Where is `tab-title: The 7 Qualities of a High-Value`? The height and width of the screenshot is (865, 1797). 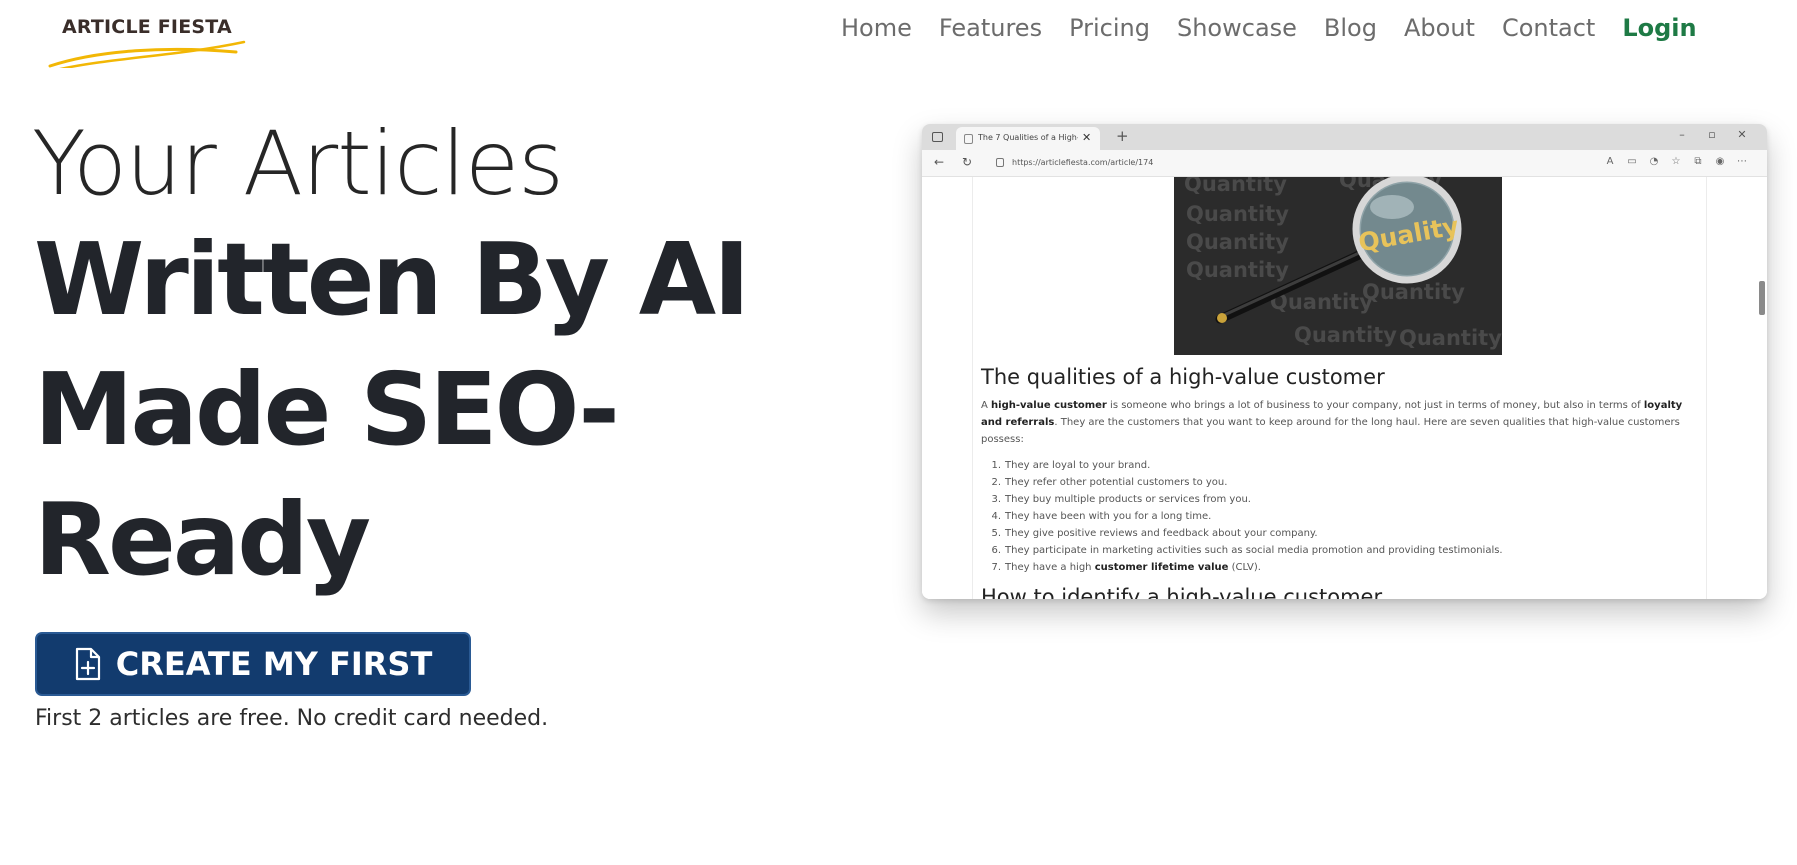 tab-title: The 7 Qualities of a High-Value is located at coordinates (1028, 137).